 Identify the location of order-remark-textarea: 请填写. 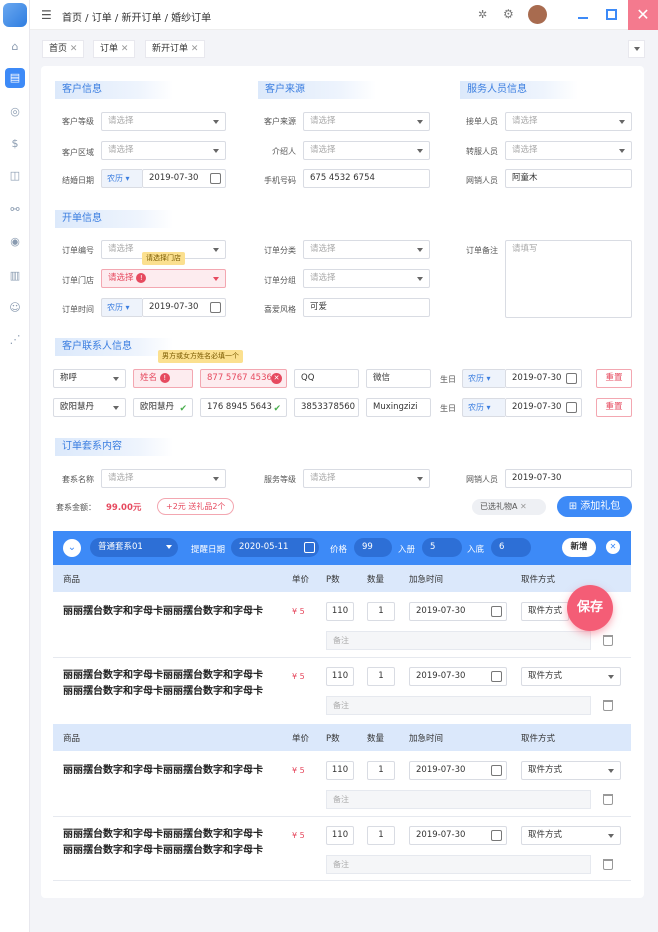
(568, 279).